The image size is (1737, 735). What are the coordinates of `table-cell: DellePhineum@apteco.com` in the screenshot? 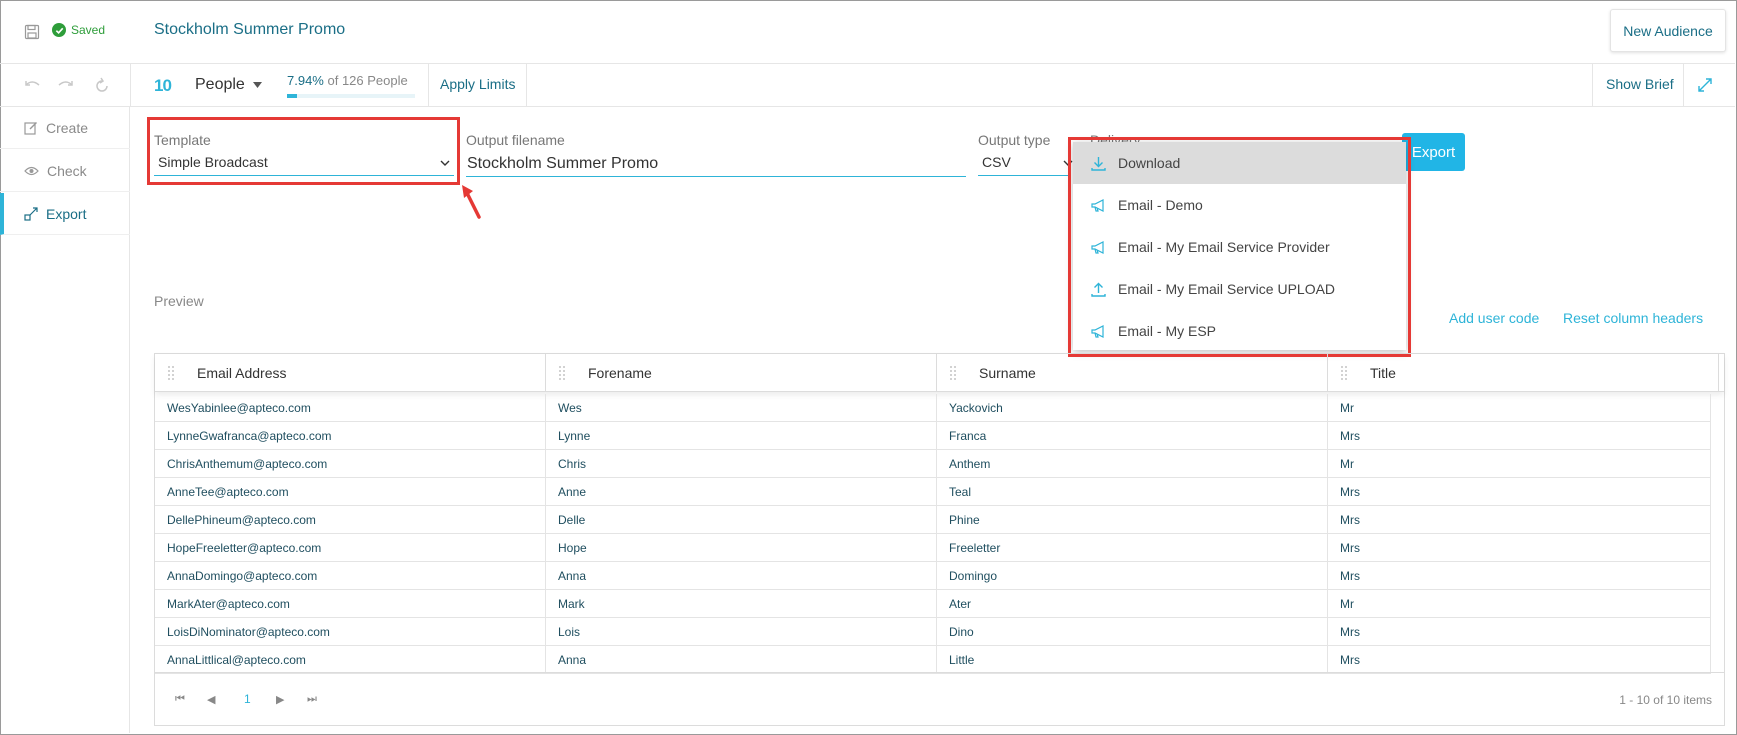 It's located at (350, 520).